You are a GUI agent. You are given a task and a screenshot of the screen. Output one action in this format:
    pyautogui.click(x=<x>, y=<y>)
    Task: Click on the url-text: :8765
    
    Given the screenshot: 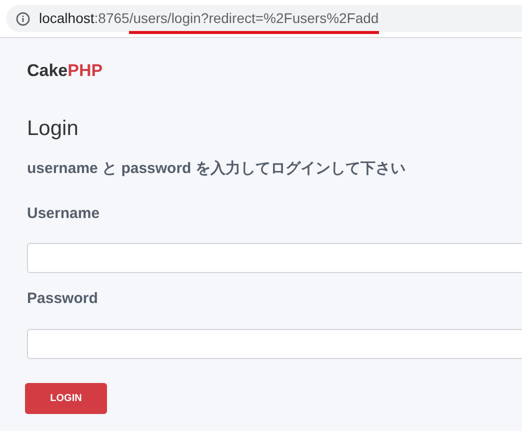 What is the action you would take?
    pyautogui.click(x=112, y=18)
    